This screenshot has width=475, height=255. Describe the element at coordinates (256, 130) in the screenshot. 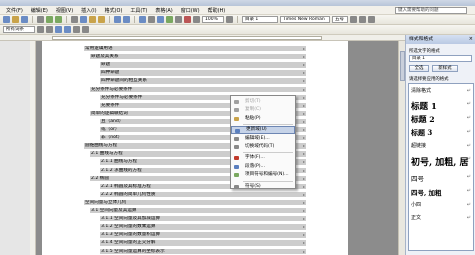

I see `menu-item-label: 更新域(U)` at that location.